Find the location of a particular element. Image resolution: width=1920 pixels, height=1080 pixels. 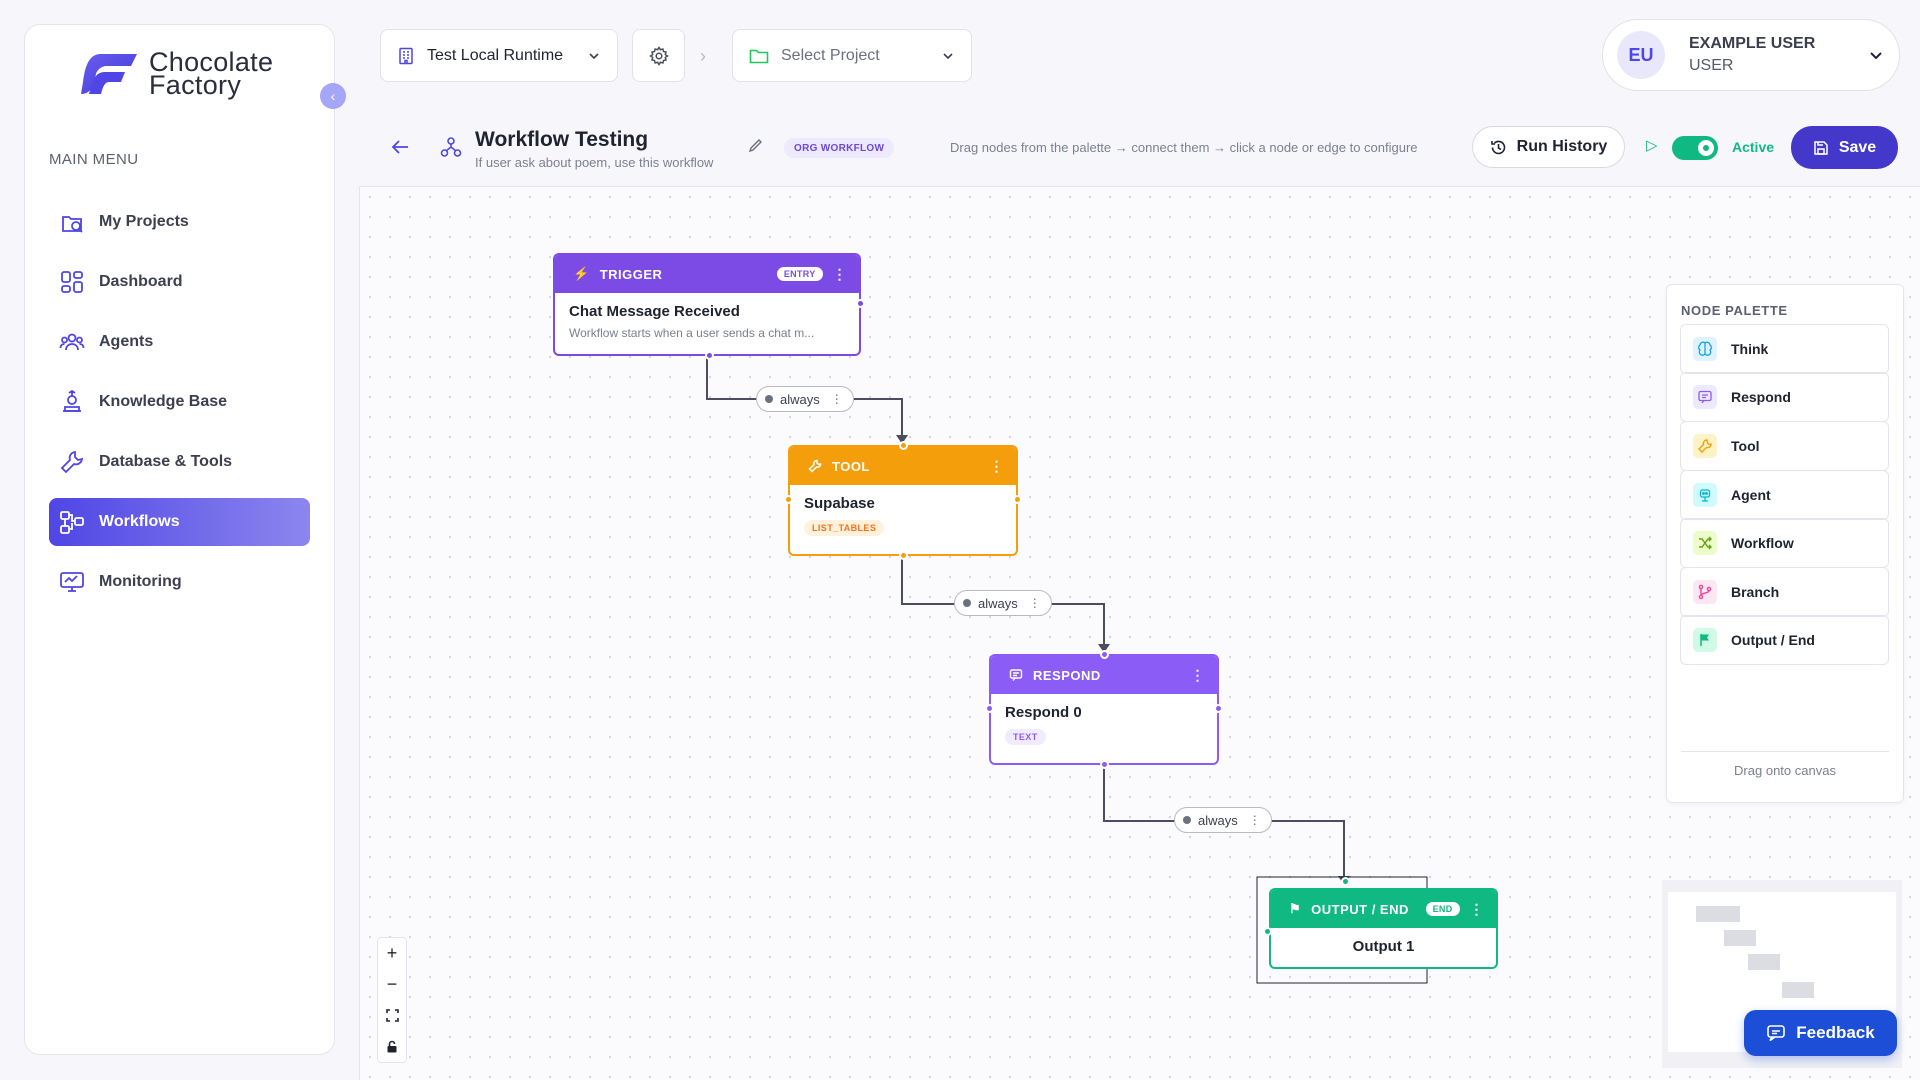

palette-item-label: Tool is located at coordinates (1745, 446).